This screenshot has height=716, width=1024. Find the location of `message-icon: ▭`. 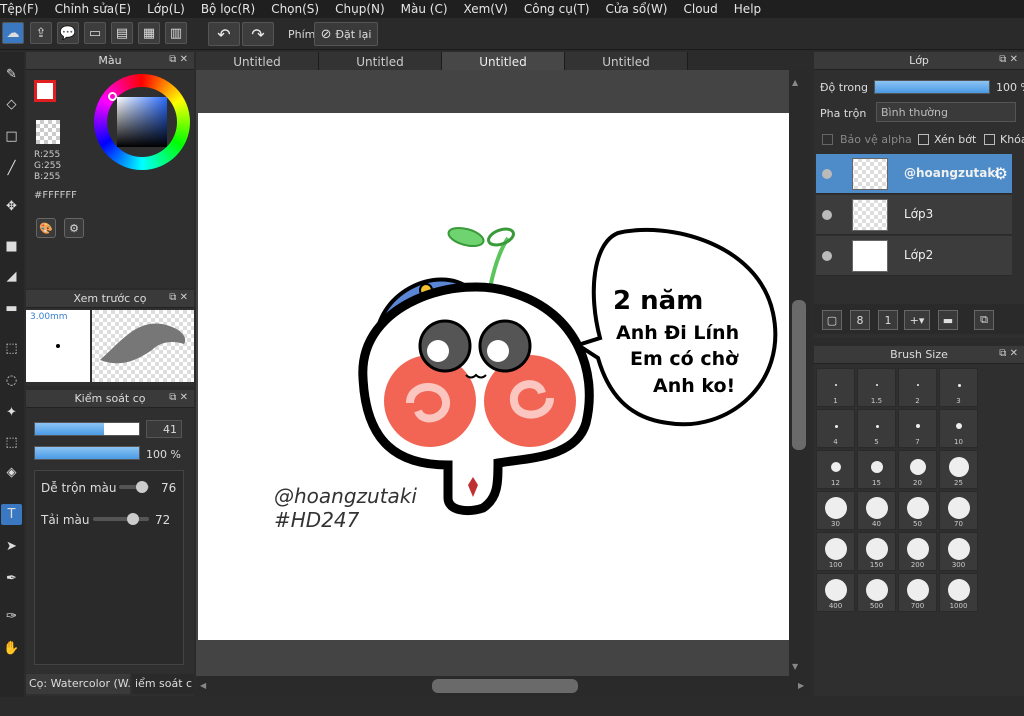

message-icon: ▭ is located at coordinates (95, 33).